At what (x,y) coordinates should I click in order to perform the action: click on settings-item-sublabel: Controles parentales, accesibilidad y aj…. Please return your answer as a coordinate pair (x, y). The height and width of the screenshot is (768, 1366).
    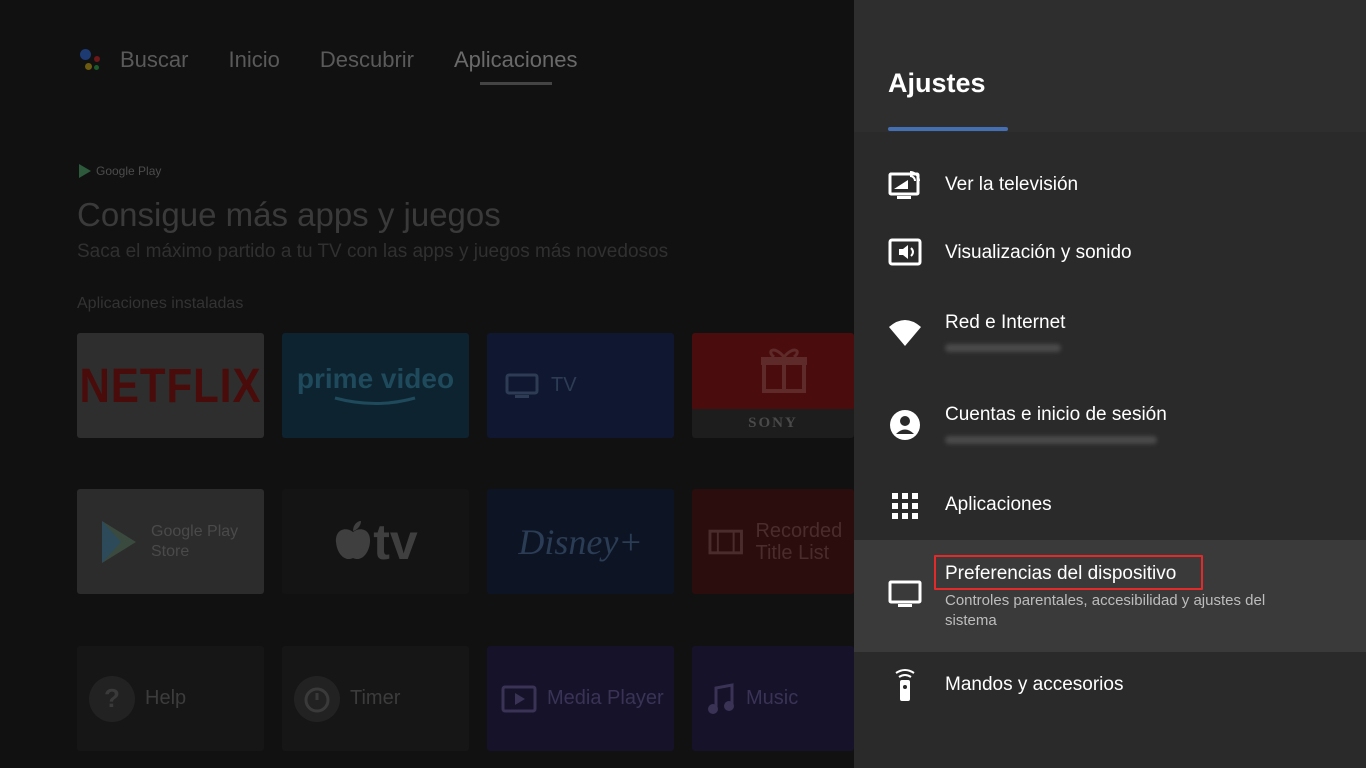
    Looking at the image, I should click on (1105, 610).